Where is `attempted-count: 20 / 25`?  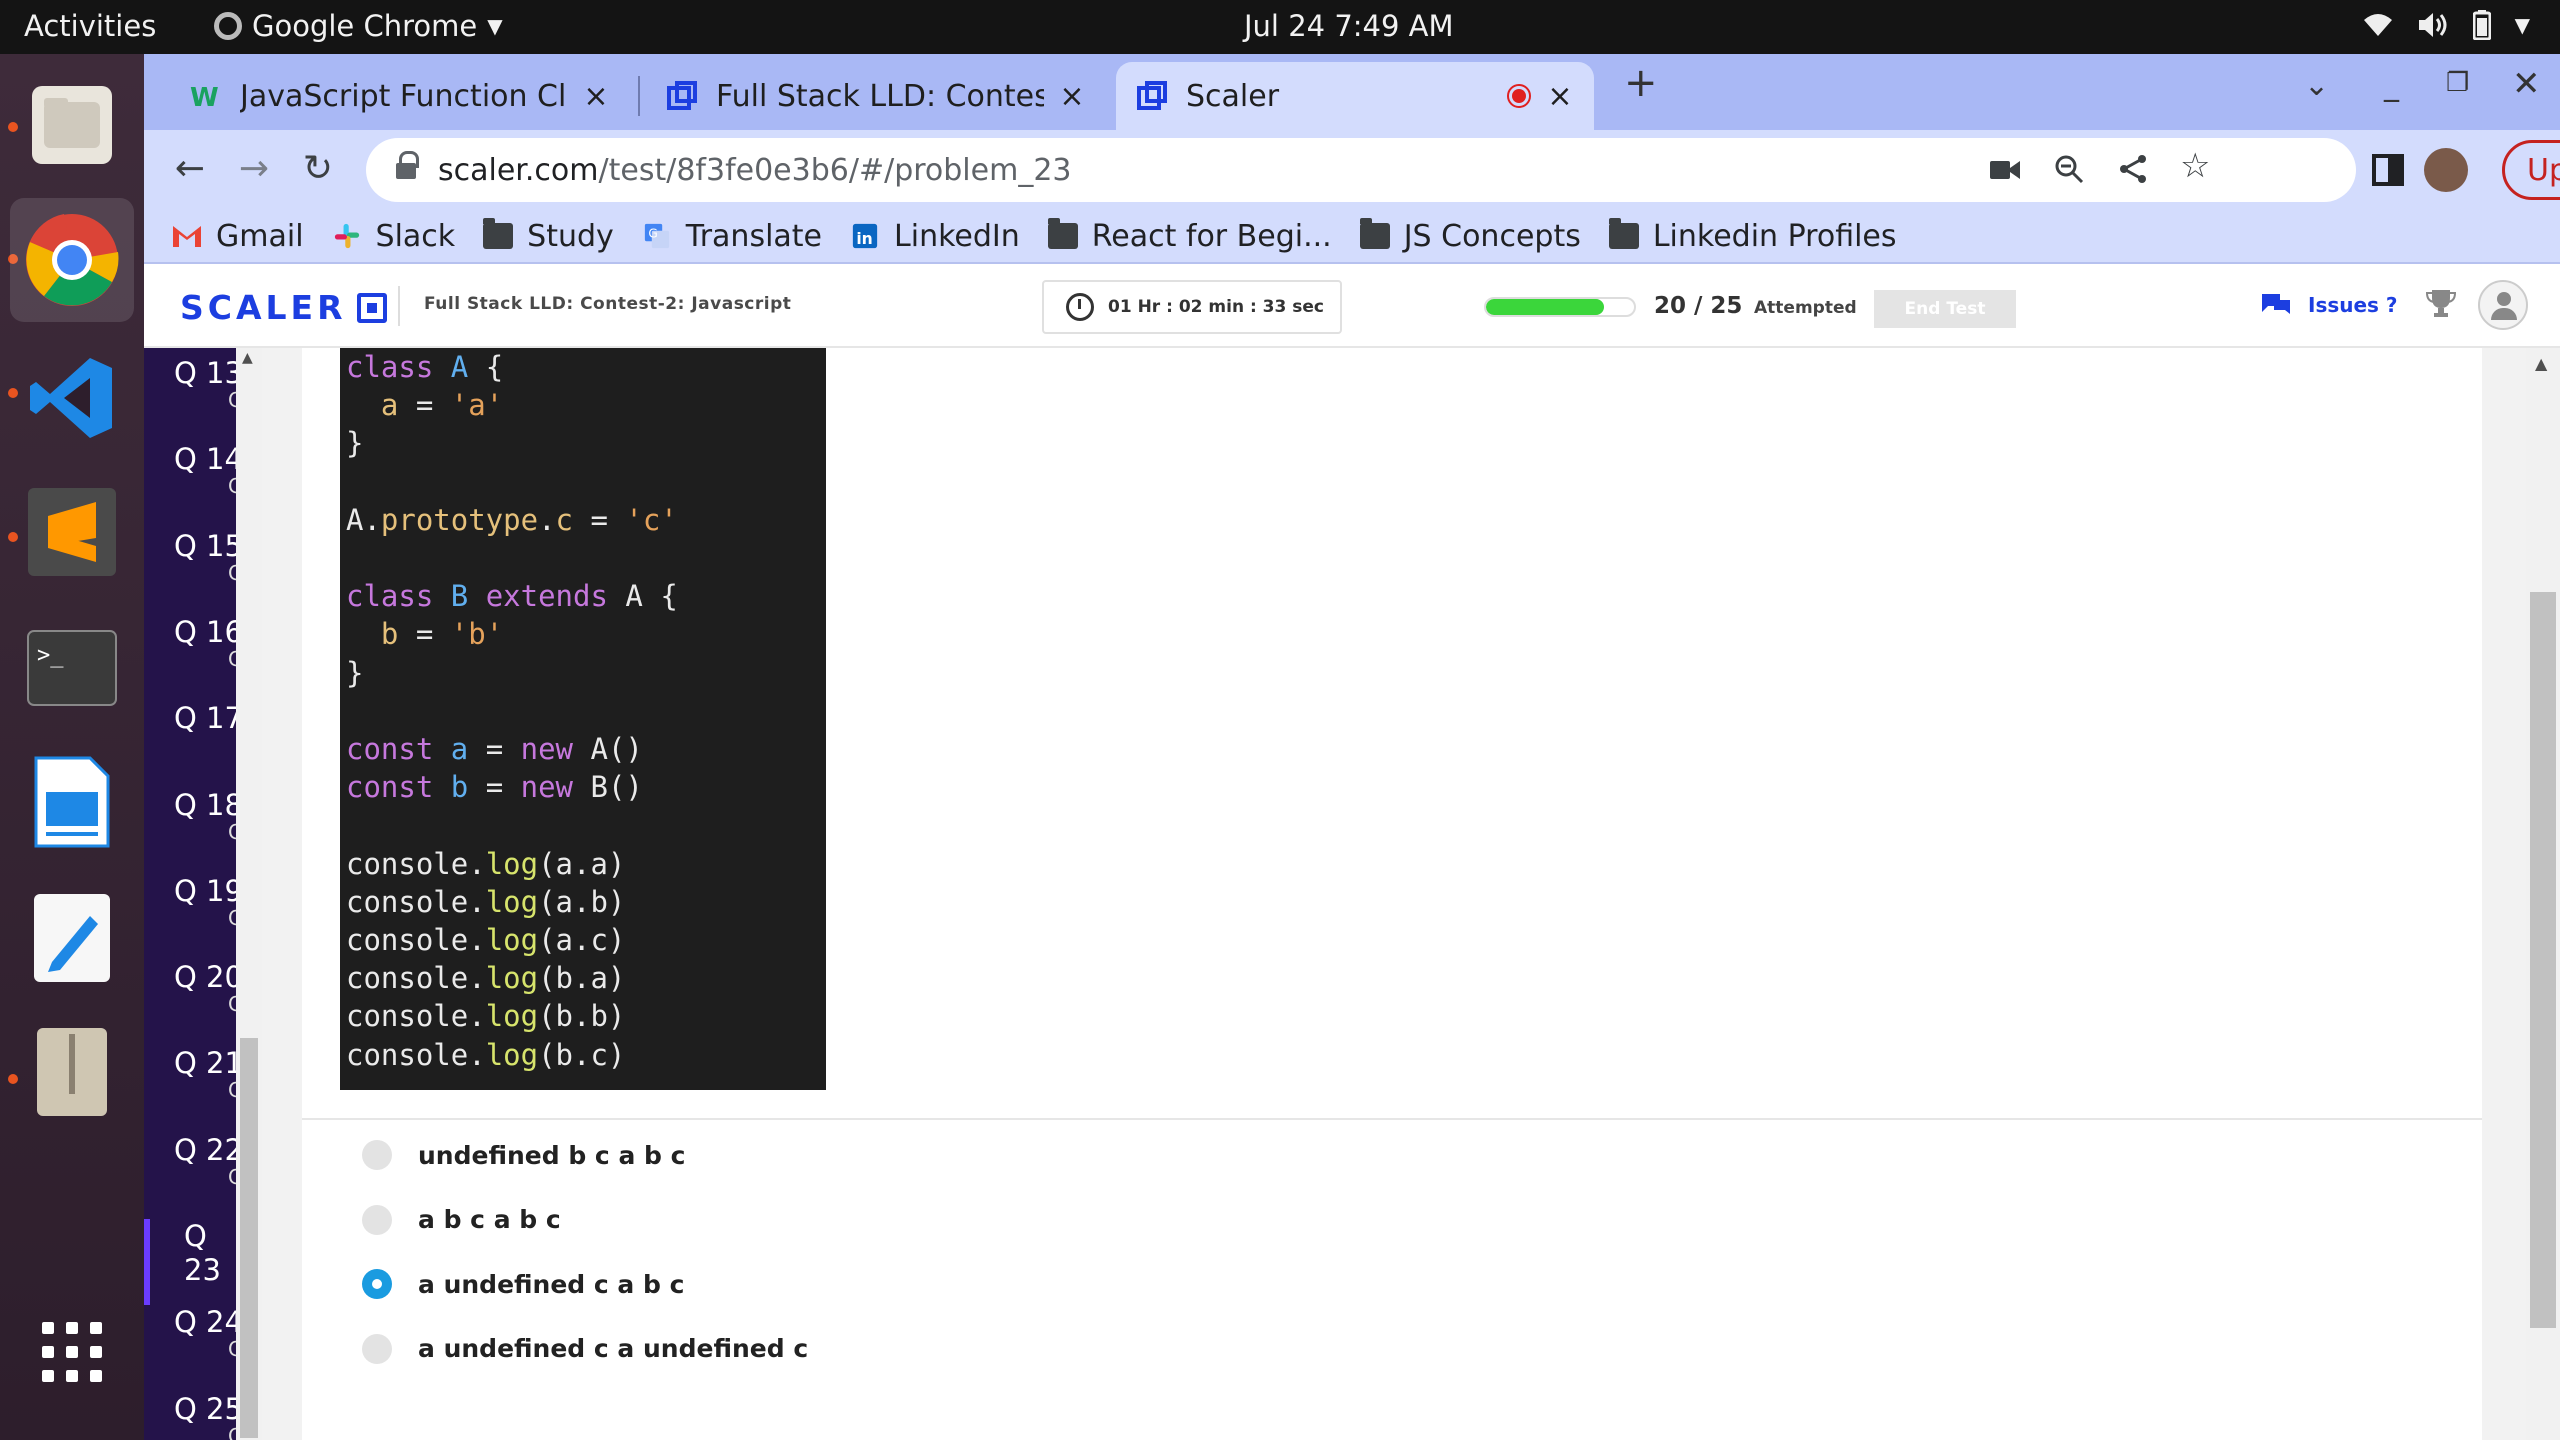 attempted-count: 20 / 25 is located at coordinates (1698, 306).